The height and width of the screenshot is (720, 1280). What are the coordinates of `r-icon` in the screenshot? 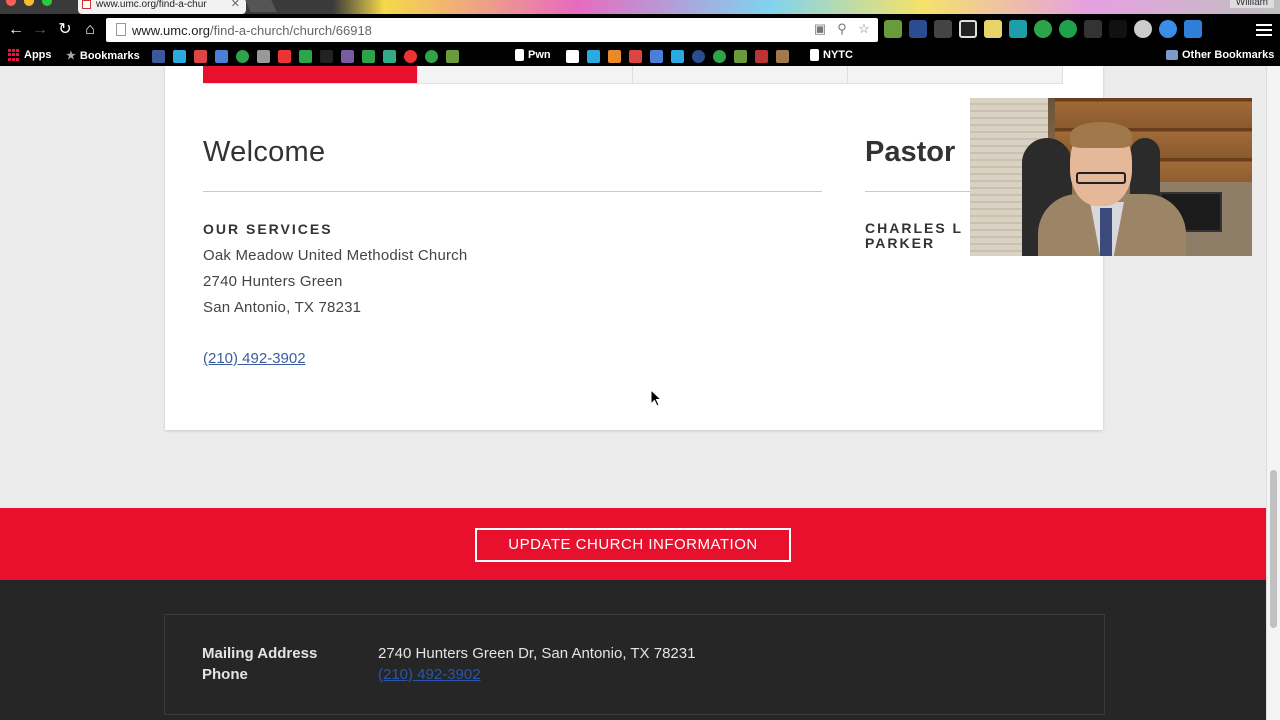 It's located at (719, 56).